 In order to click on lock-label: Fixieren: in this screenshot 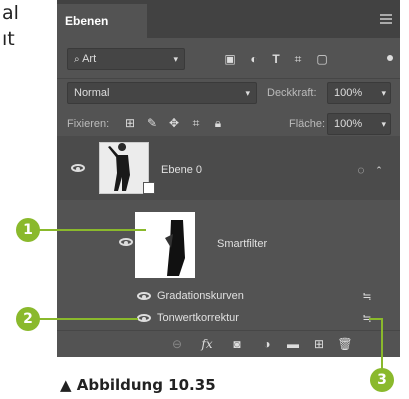, I will do `click(88, 124)`.